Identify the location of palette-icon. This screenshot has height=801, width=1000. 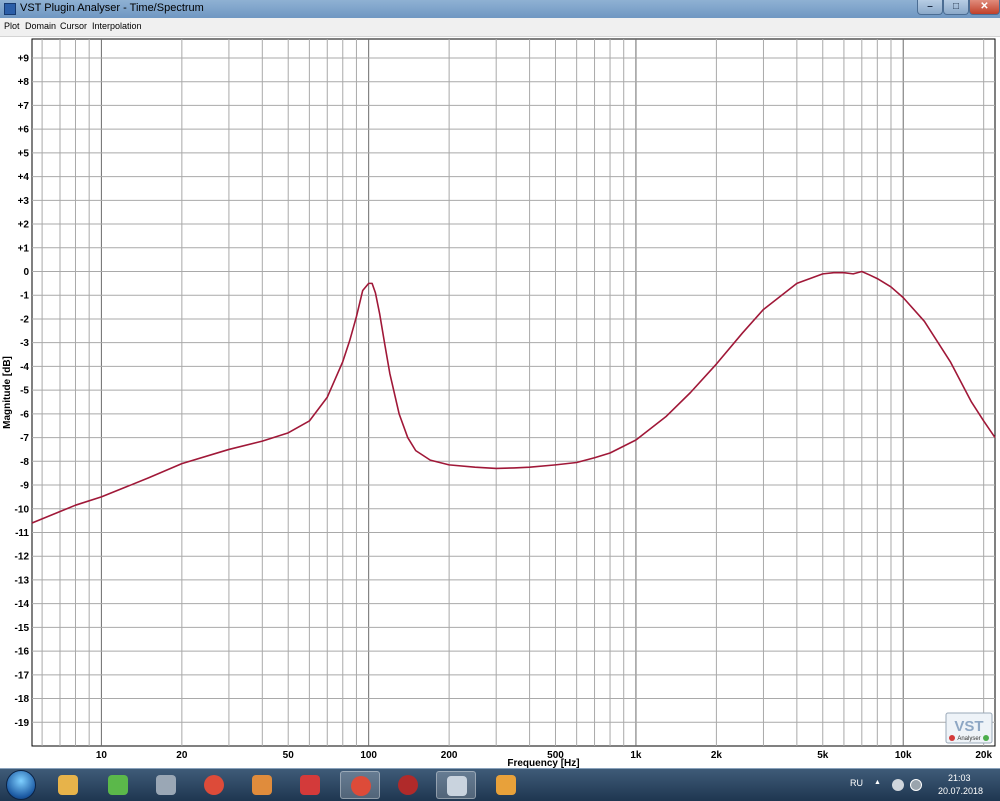
(262, 785).